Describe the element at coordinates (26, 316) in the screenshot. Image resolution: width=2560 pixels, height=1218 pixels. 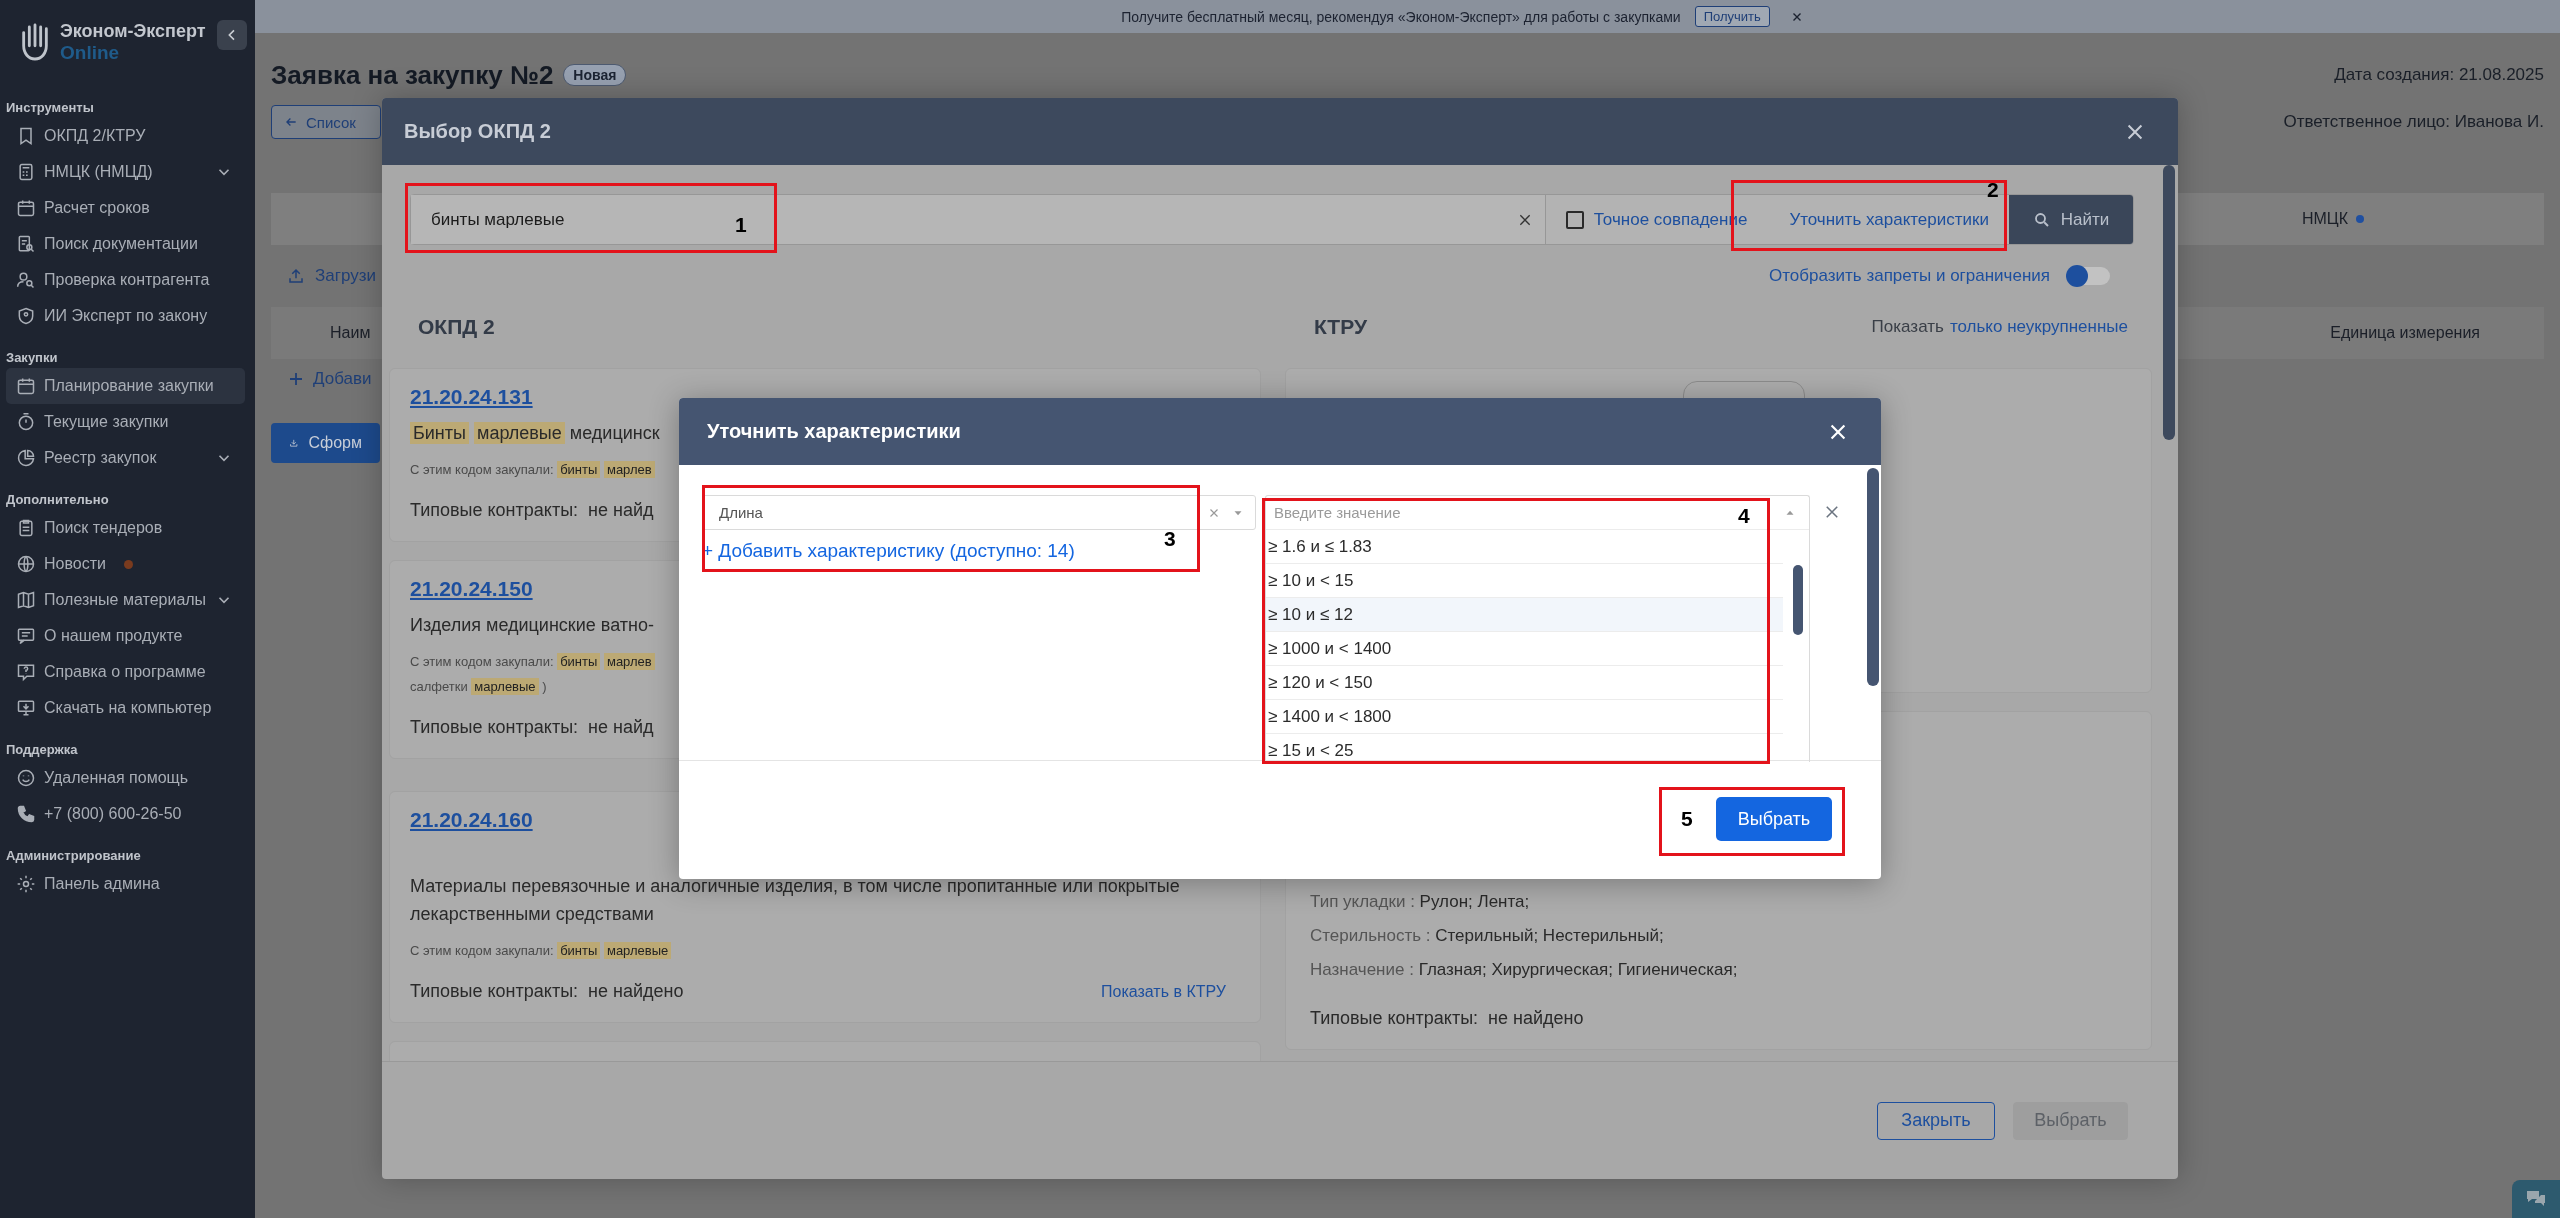
I see `shield-icon` at that location.